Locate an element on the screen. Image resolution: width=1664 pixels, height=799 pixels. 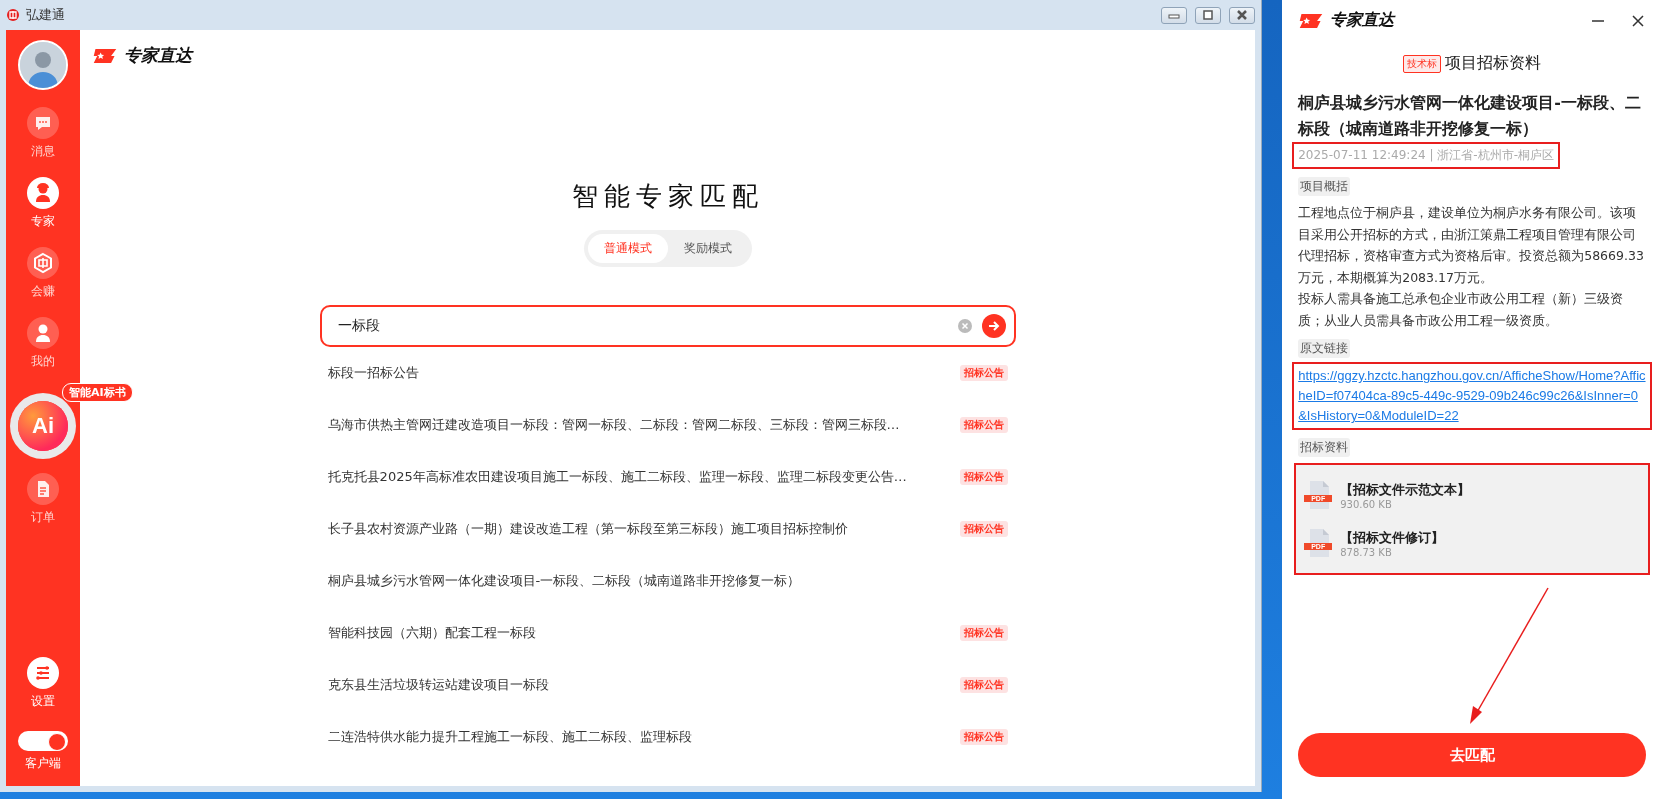
file-size: 878.73 KB is located at coordinates (1366, 552).